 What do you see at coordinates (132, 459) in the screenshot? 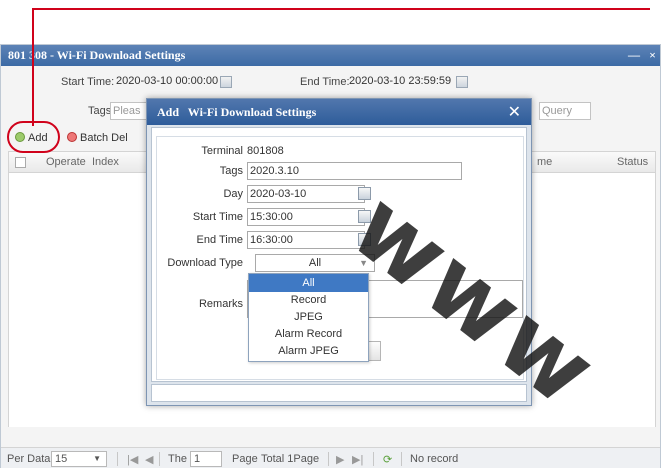
I see `first-page-icon: |◀` at bounding box center [132, 459].